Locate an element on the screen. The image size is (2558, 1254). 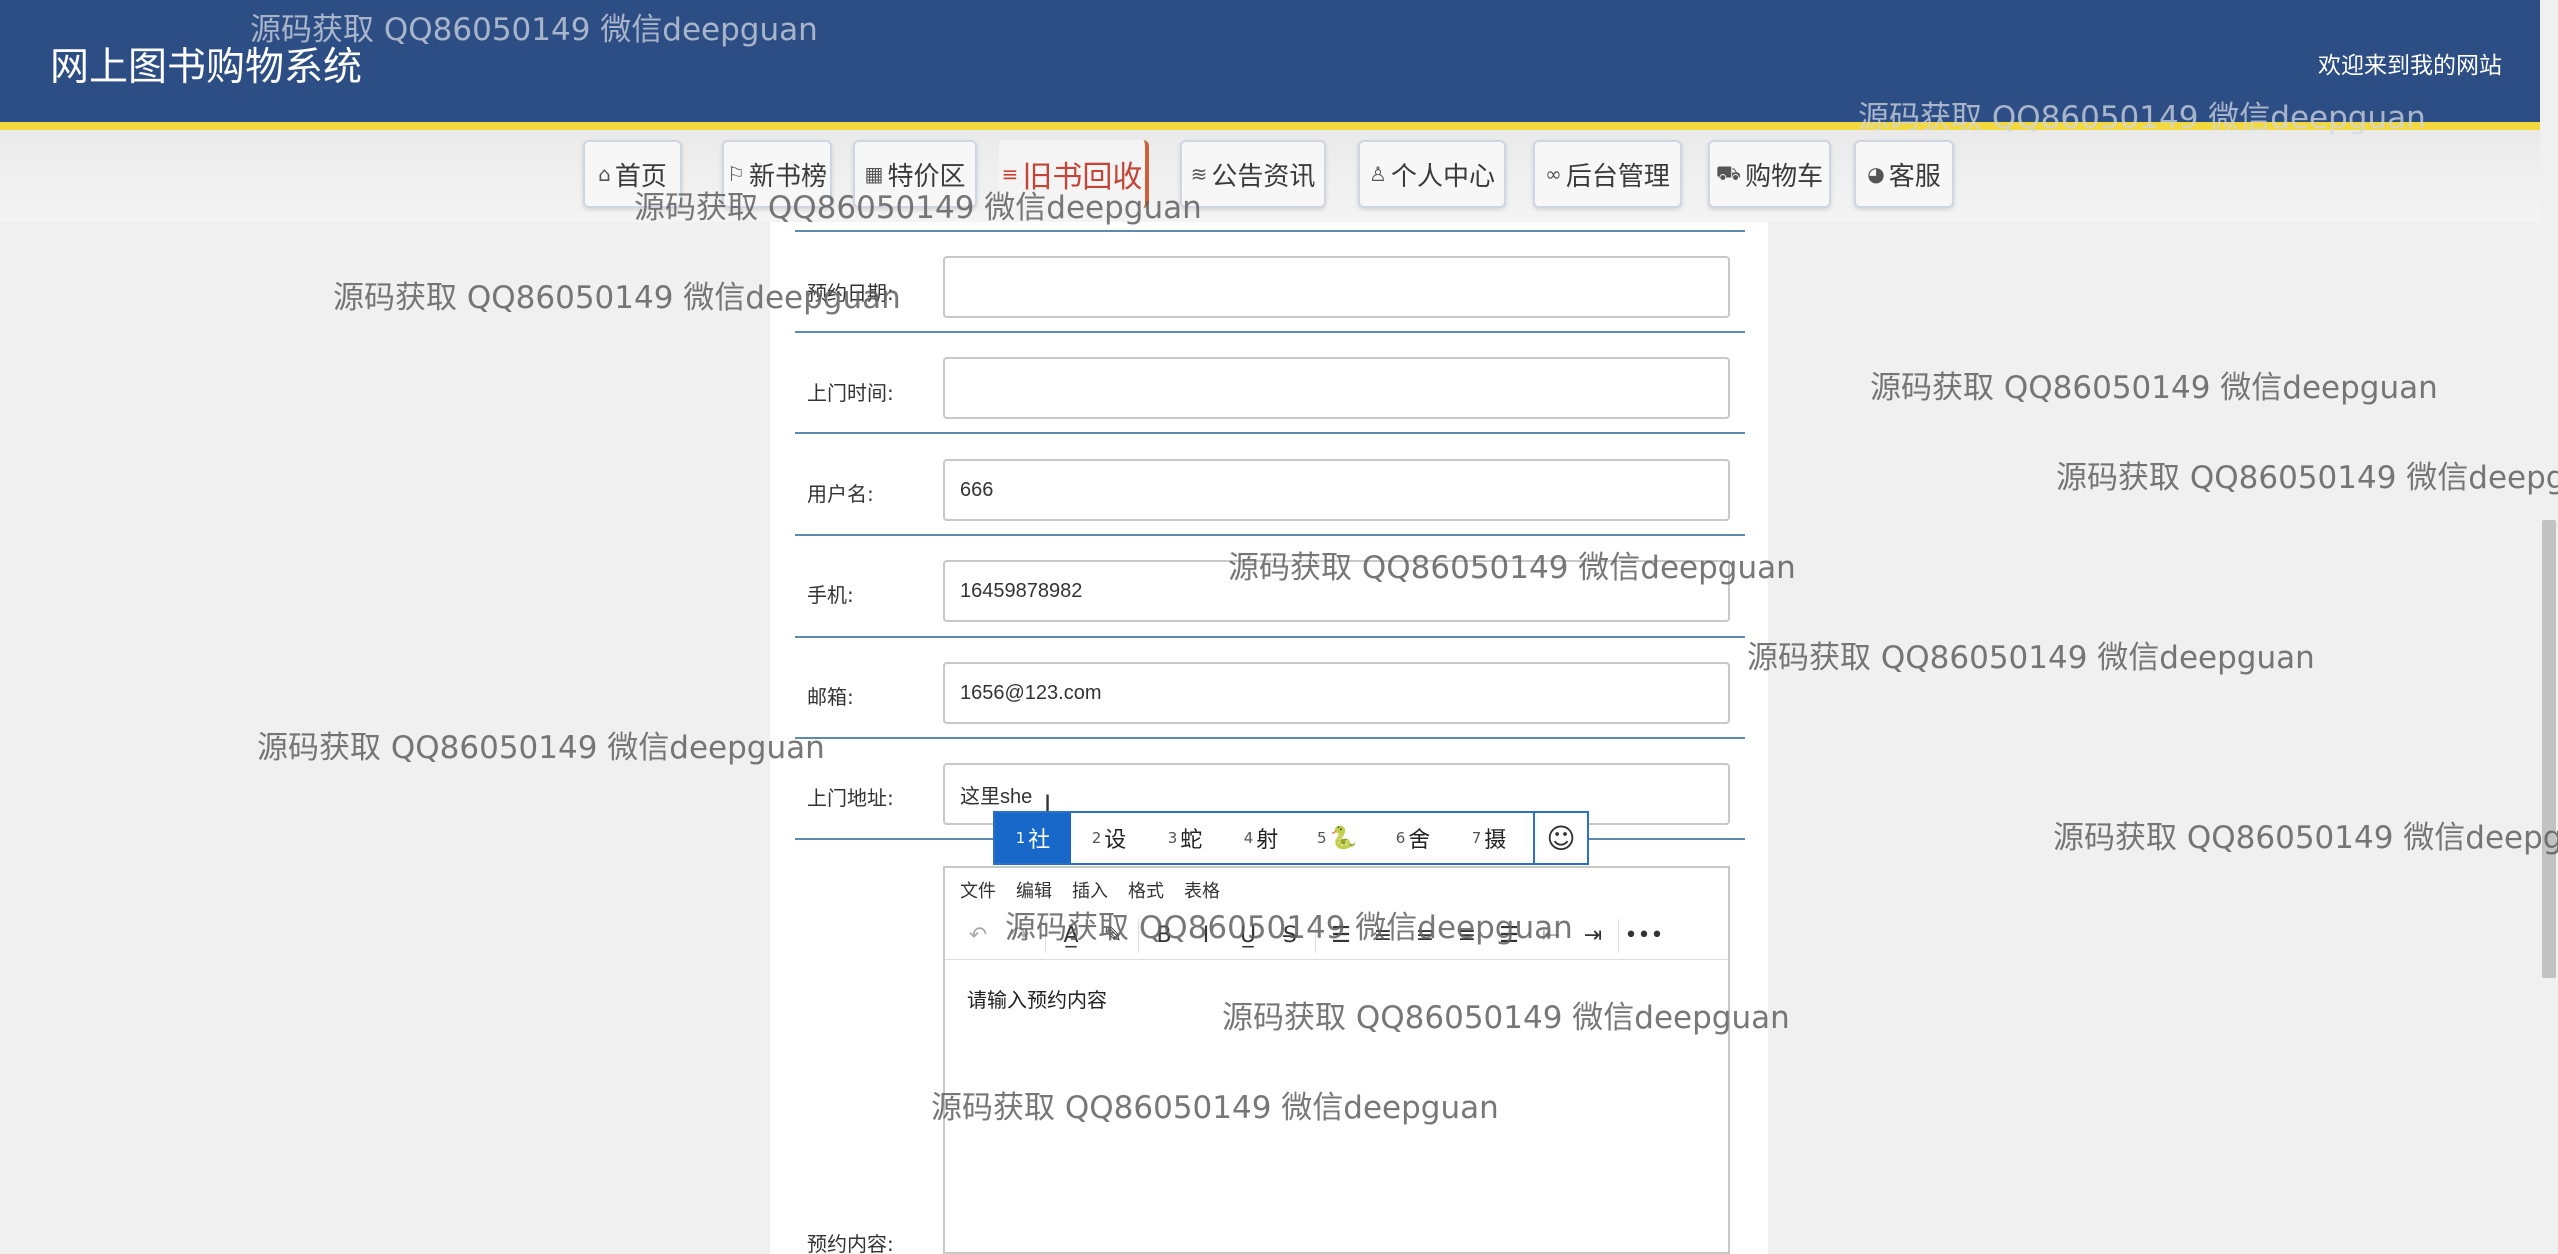
editor-menu-item: 格式 is located at coordinates (1146, 890).